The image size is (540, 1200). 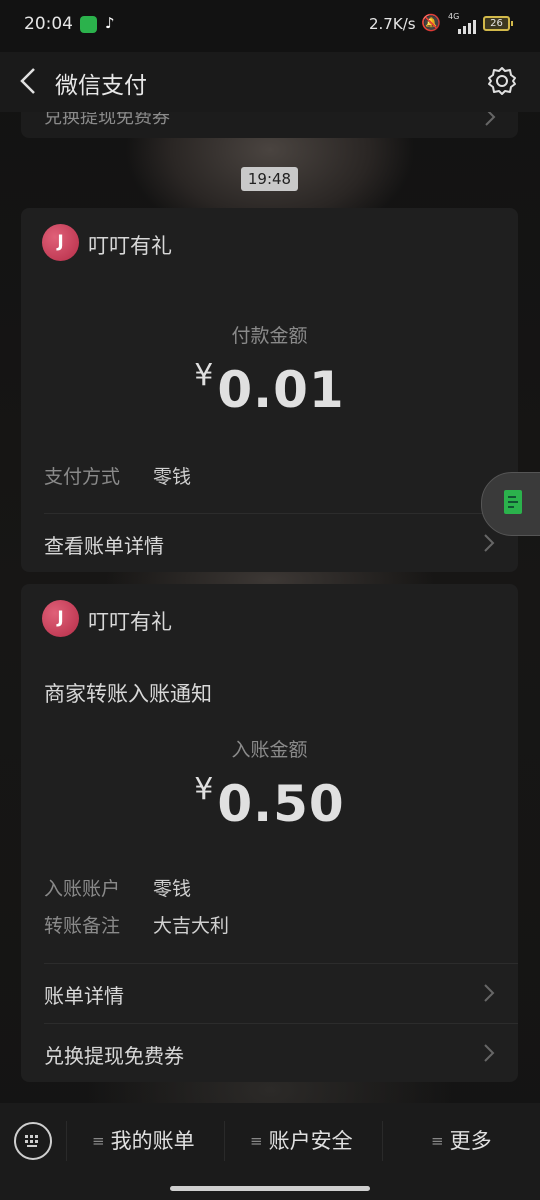 What do you see at coordinates (281, 804) in the screenshot?
I see `amount-value: 0.50` at bounding box center [281, 804].